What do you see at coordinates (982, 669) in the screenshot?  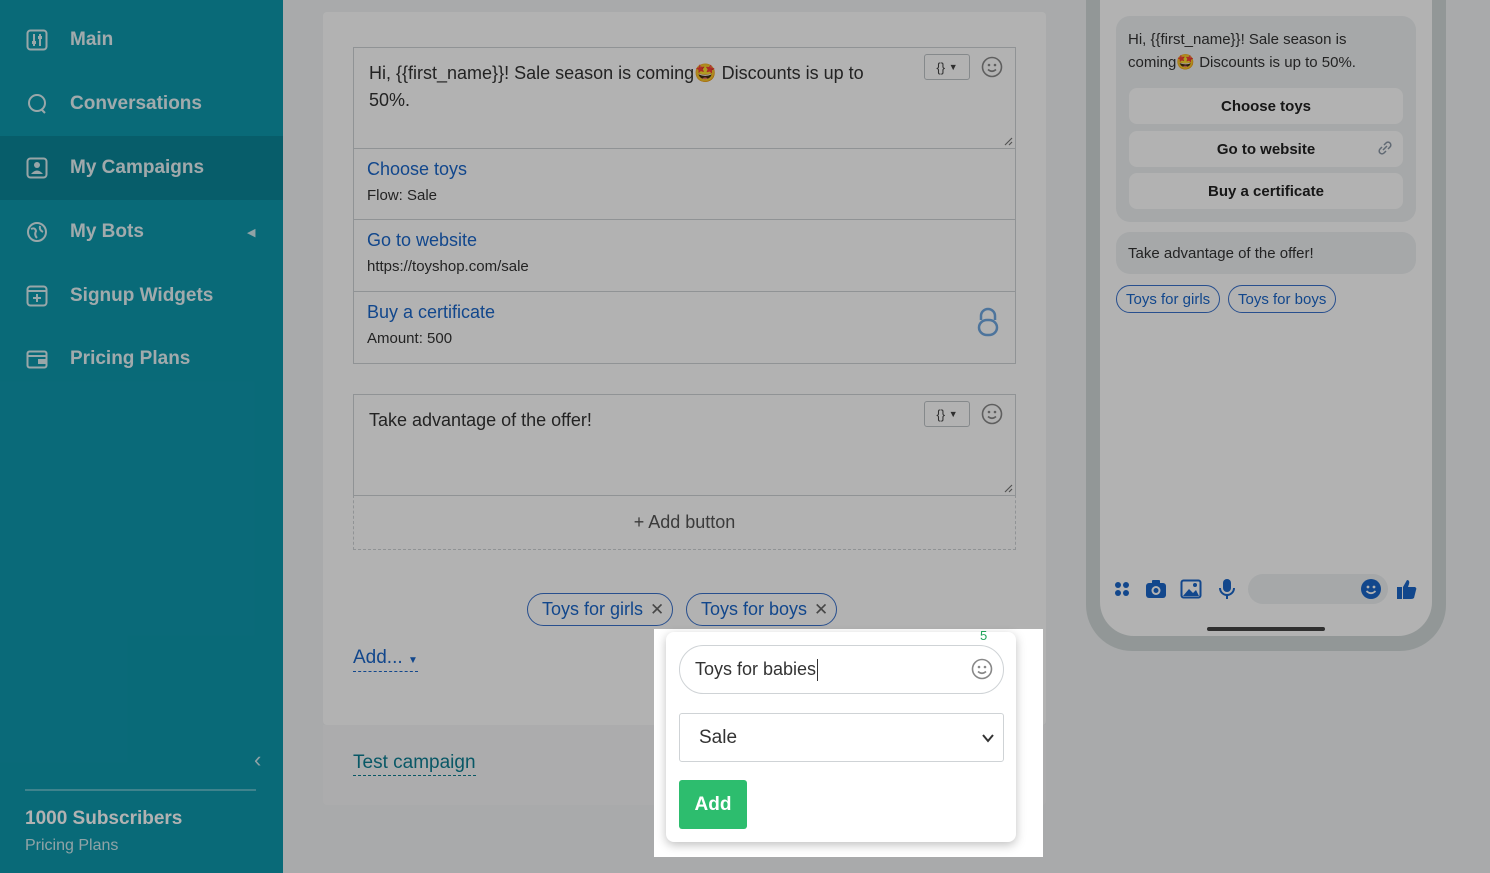 I see `emoji-icon` at bounding box center [982, 669].